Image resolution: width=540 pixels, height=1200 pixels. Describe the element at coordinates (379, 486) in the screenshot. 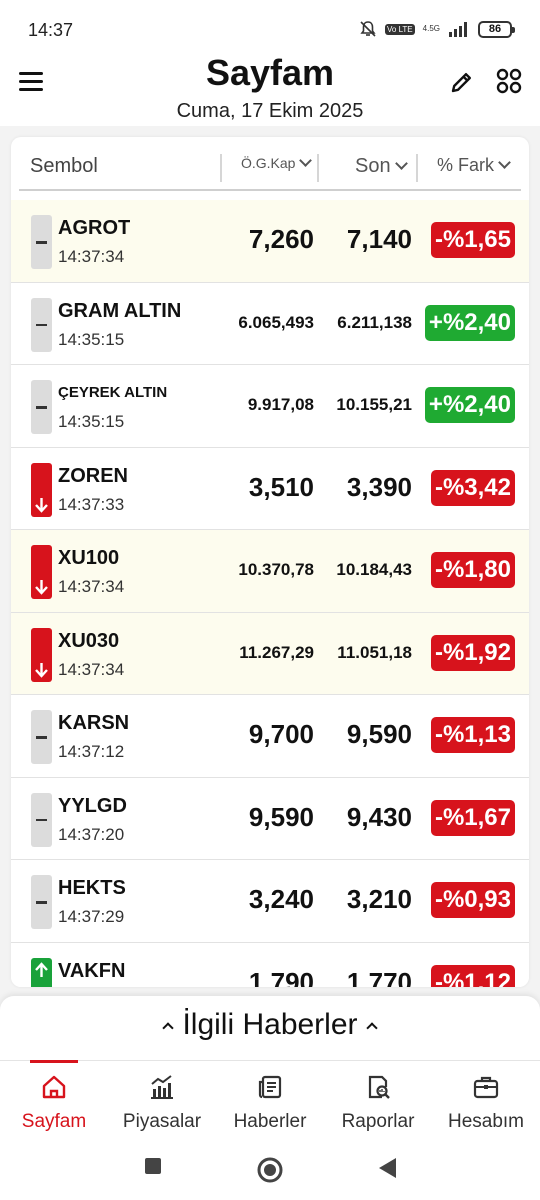

I see `row-last: 3,390` at that location.